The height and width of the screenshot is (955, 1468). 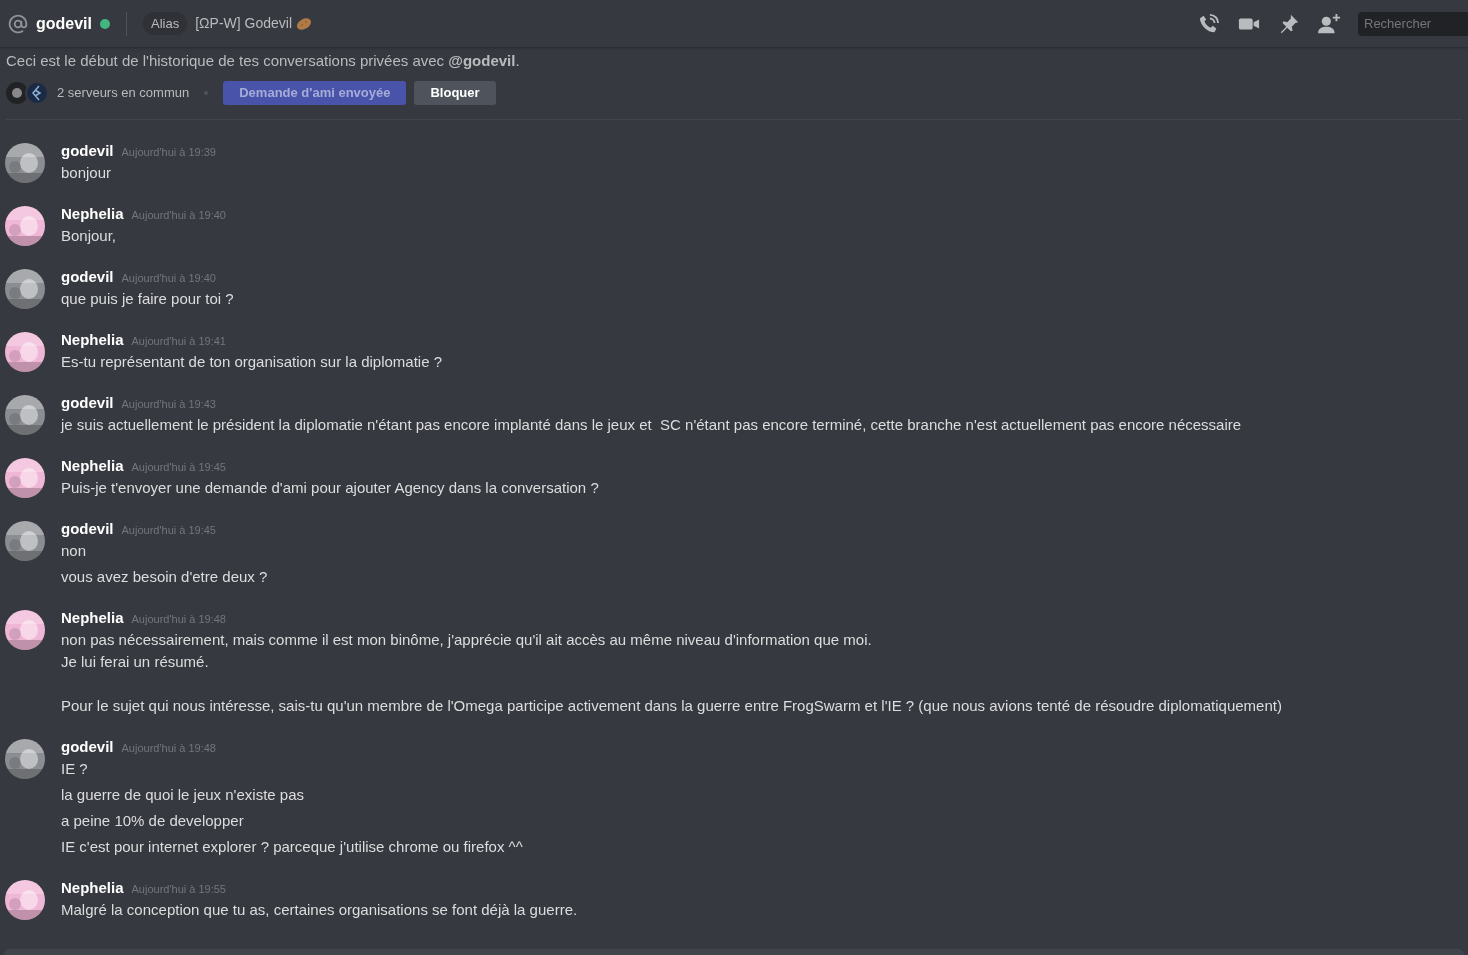 I want to click on timestamp: Aujourd'hui à 19:39, so click(x=168, y=152).